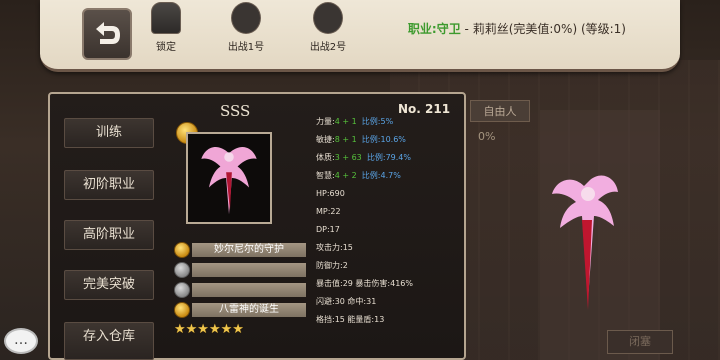 The image size is (720, 360). I want to click on stat-hp: HP:690, so click(330, 193).